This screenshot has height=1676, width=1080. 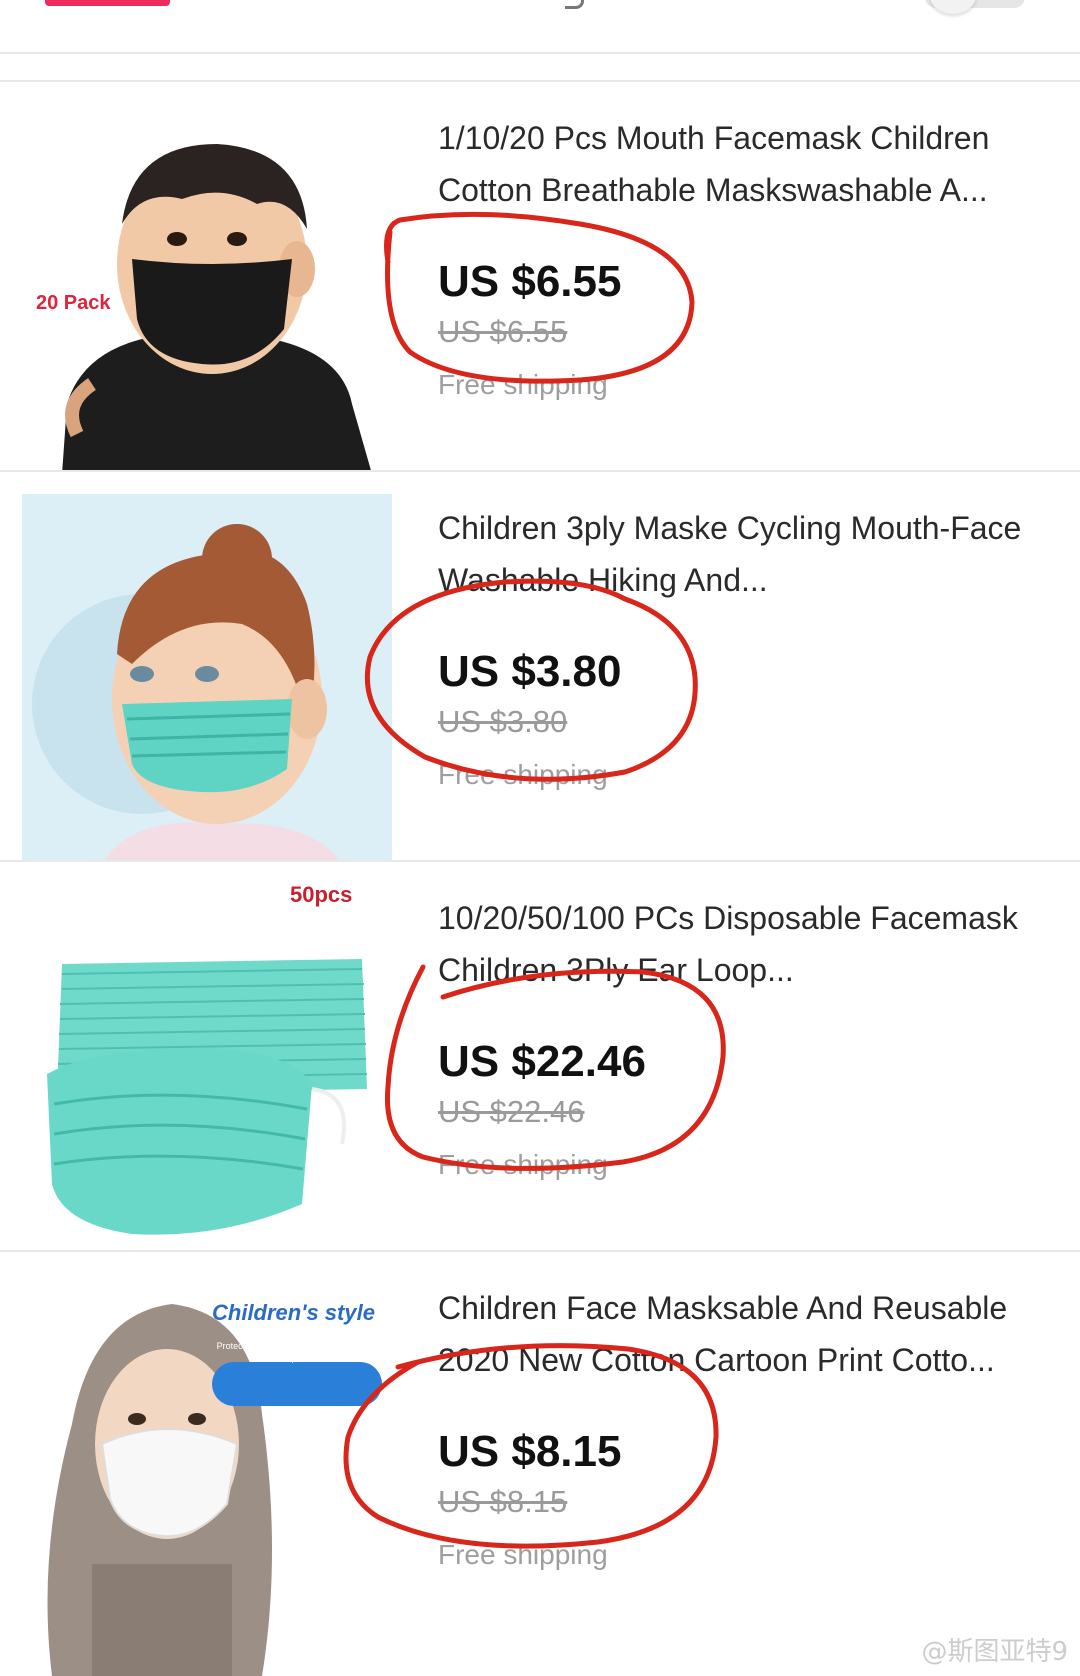 What do you see at coordinates (207, 1475) in the screenshot?
I see `product-thumbnail-baby-white-mask` at bounding box center [207, 1475].